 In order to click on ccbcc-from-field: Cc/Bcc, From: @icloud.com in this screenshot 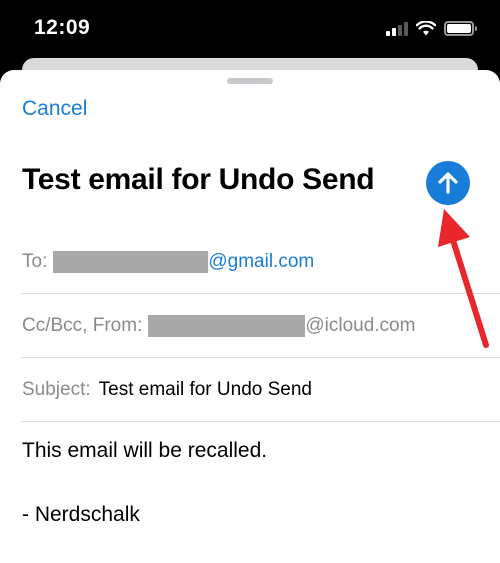, I will do `click(261, 326)`.